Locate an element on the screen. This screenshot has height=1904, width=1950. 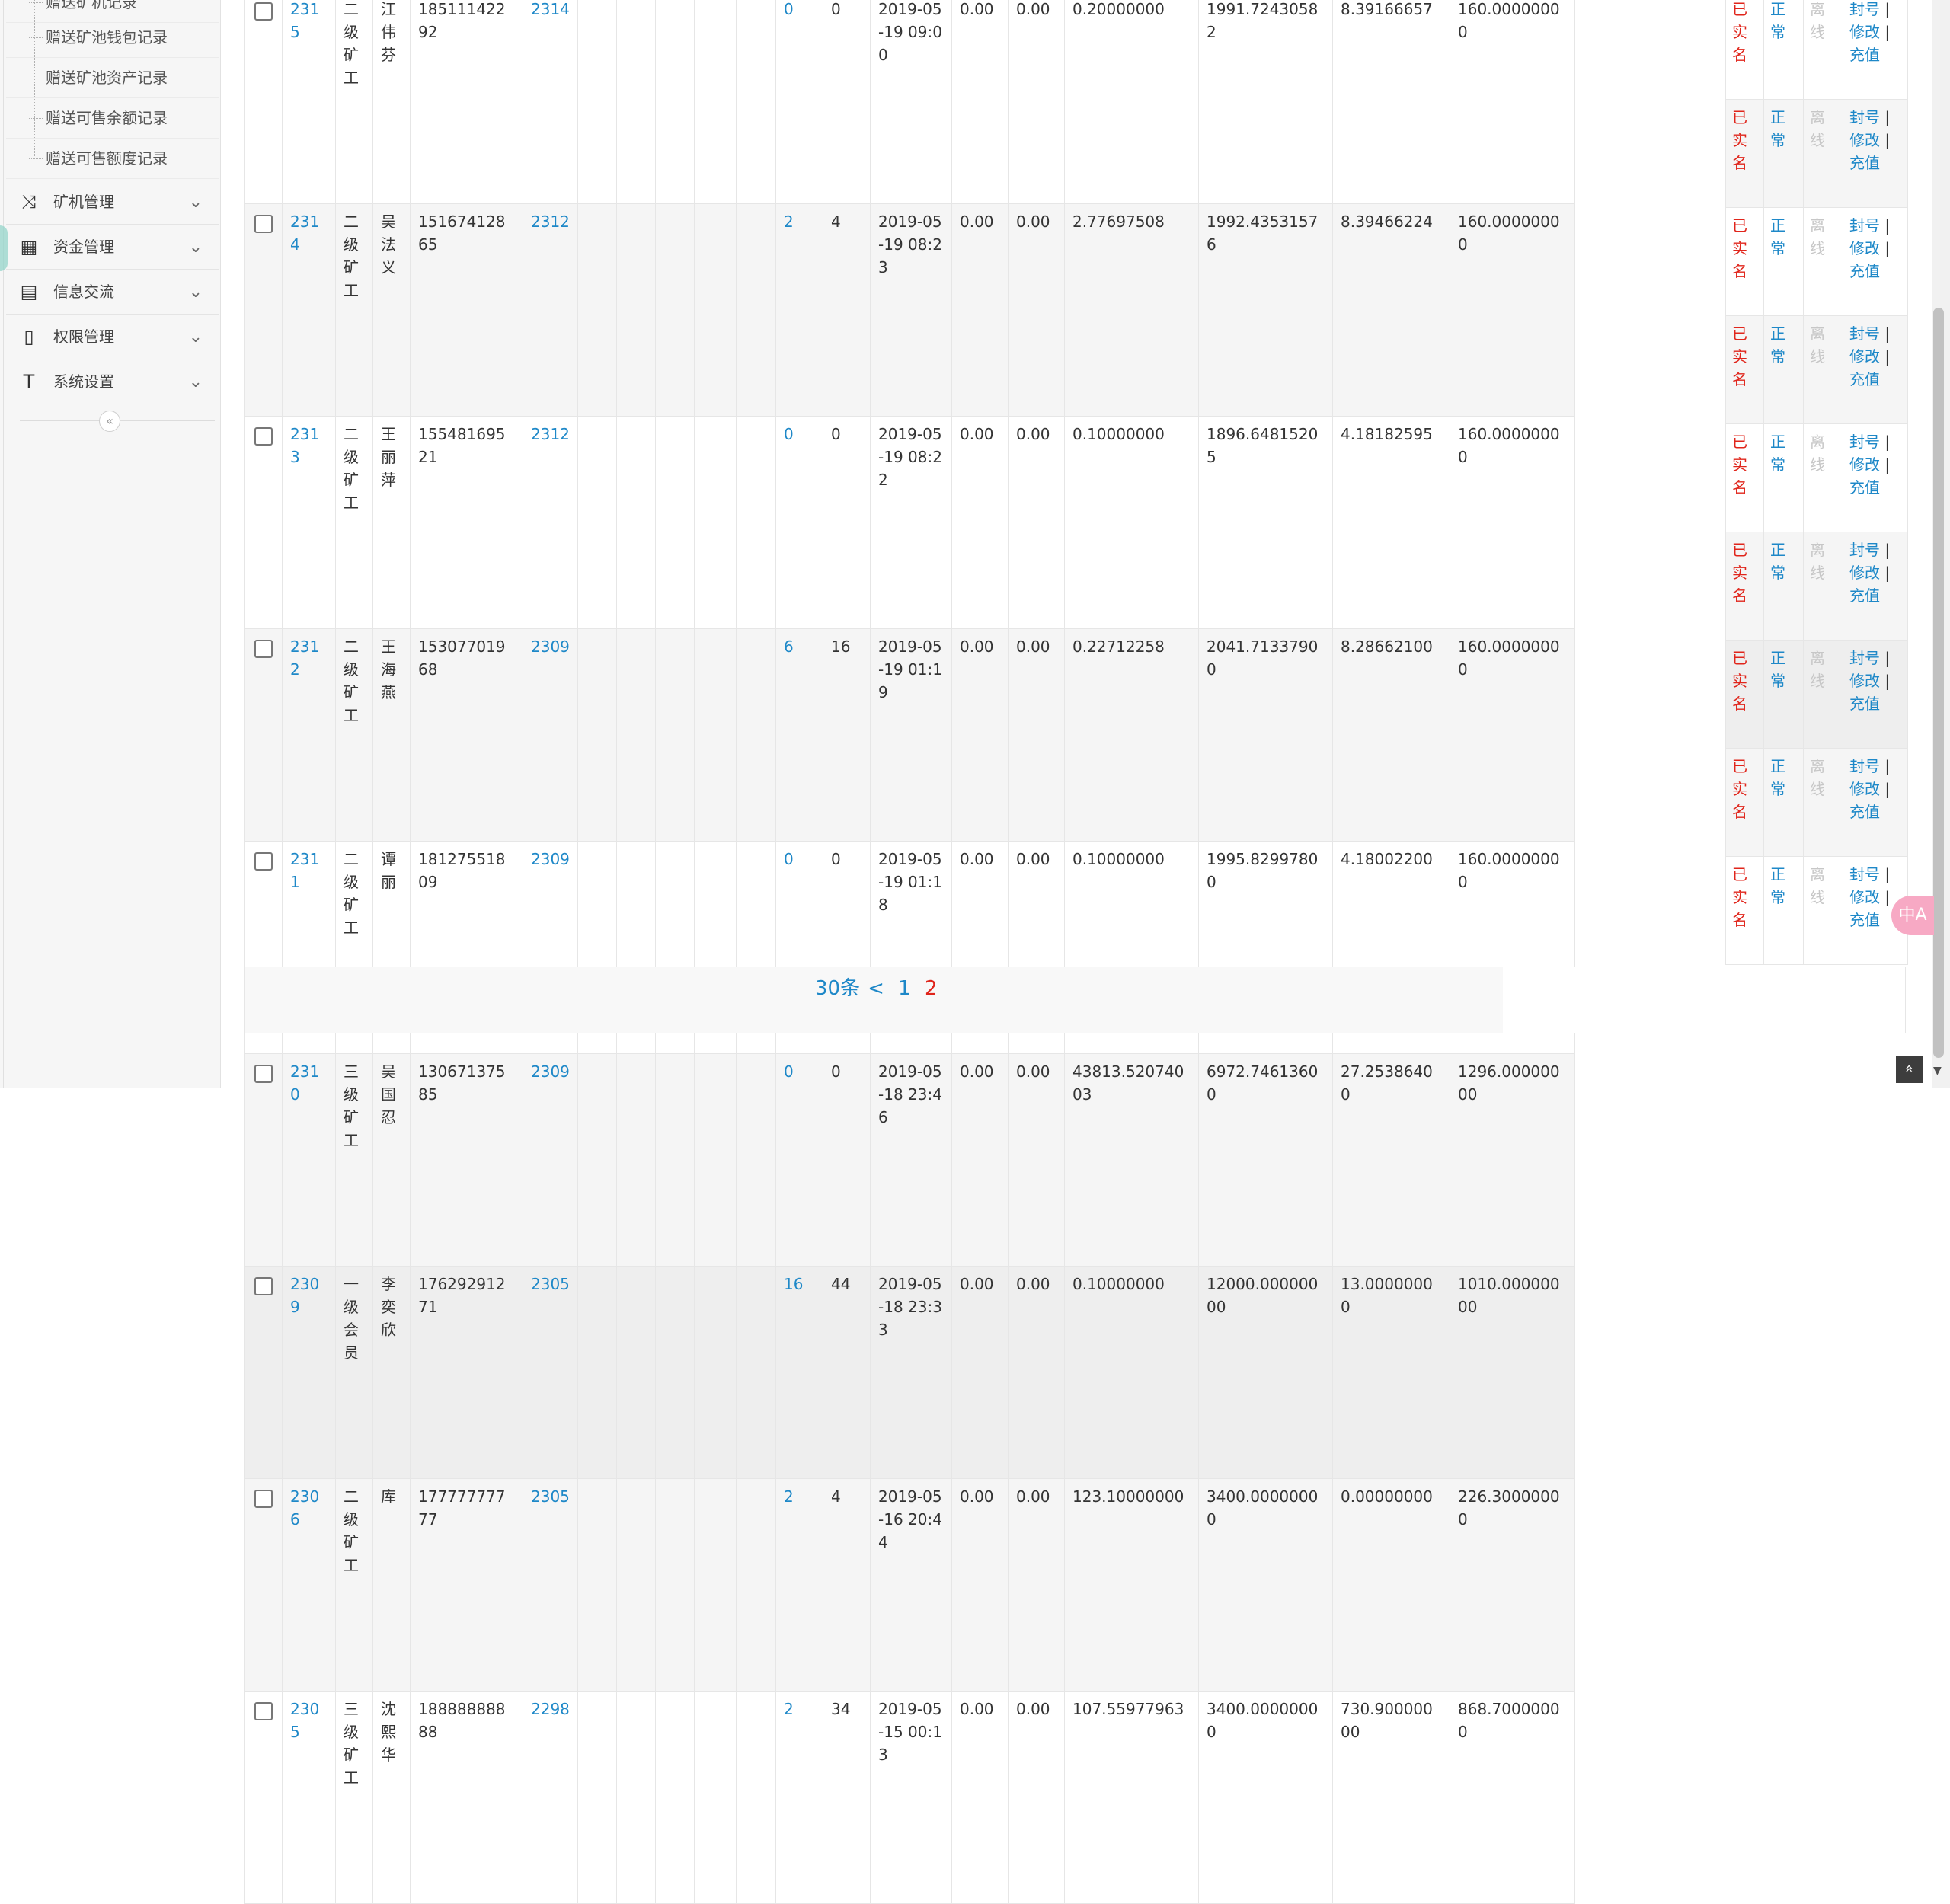
submenu-item-gift-pool-asset: 赠送矿池资产记录 is located at coordinates (112, 78).